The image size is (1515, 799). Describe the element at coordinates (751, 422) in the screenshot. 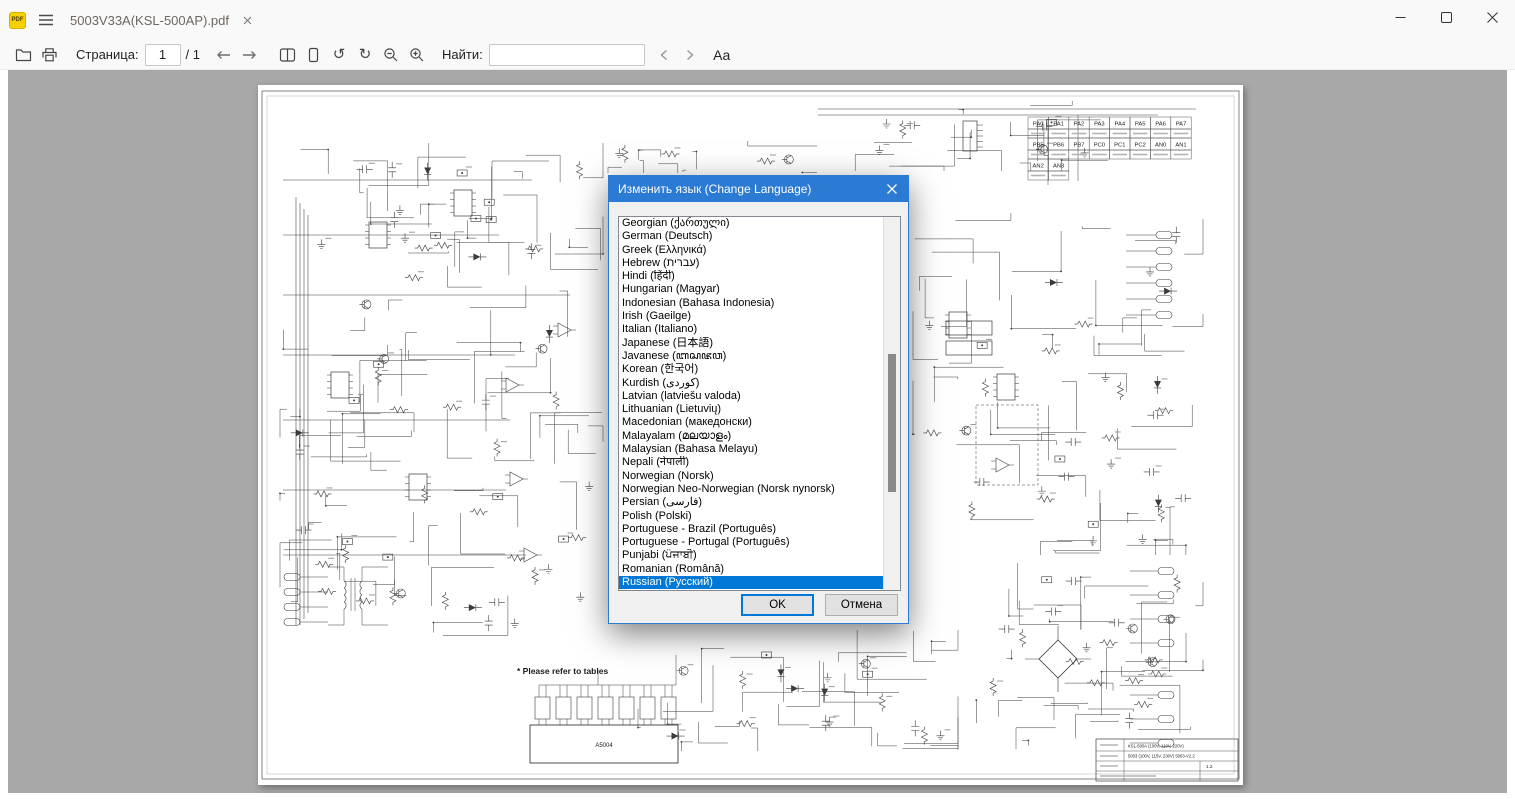

I see `language-option: Macedonian (македонски)` at that location.